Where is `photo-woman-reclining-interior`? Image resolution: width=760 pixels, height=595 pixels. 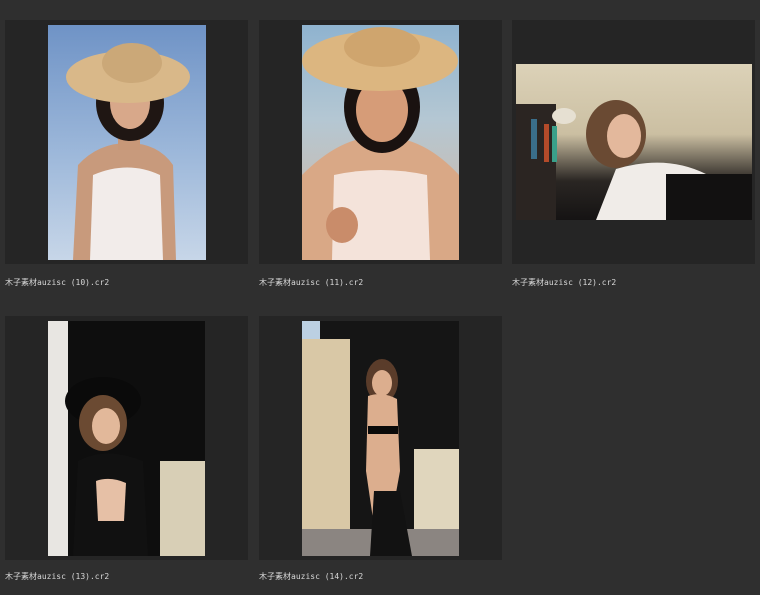 photo-woman-reclining-interior is located at coordinates (634, 142).